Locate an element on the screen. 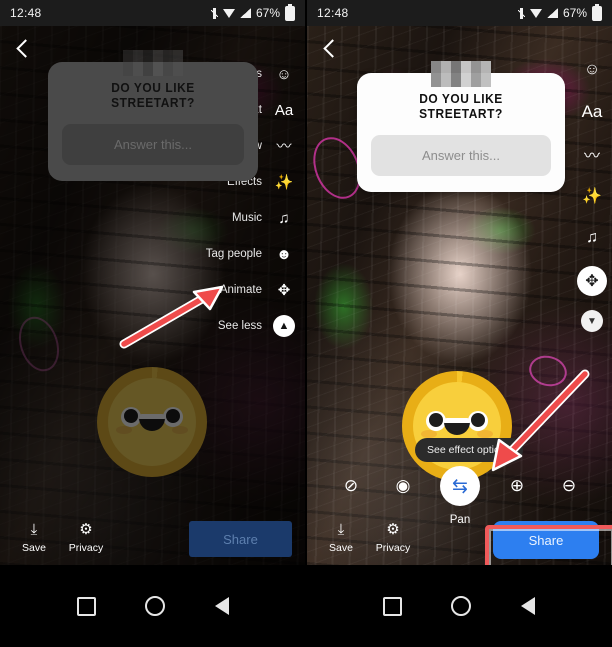 This screenshot has height=647, width=612. privacy-gear-icon: ⚙ is located at coordinates (86, 529).